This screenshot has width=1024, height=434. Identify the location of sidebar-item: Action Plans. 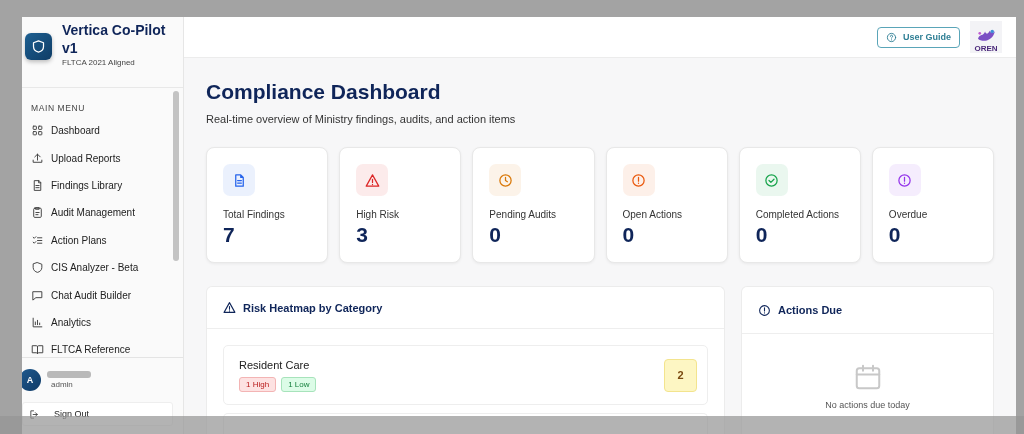
(101, 240).